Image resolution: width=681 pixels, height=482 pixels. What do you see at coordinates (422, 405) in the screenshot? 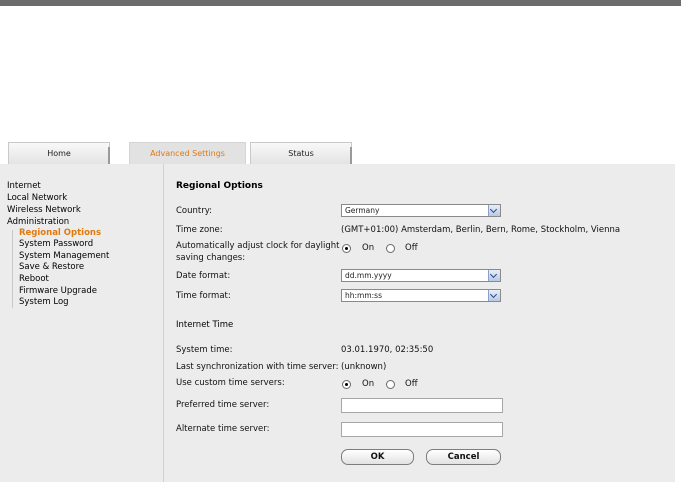
I see `preferred-server-input` at bounding box center [422, 405].